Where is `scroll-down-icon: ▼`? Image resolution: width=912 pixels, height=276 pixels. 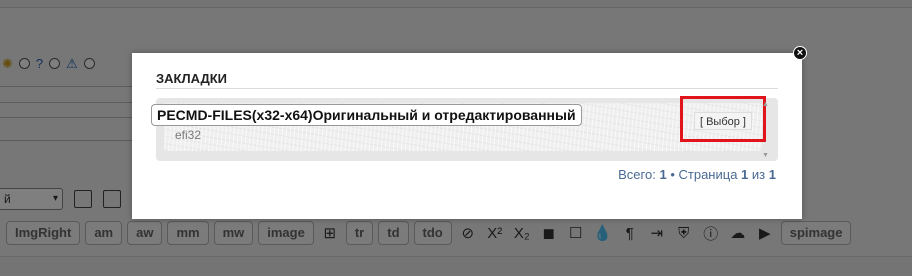
scroll-down-icon: ▼ is located at coordinates (765, 155).